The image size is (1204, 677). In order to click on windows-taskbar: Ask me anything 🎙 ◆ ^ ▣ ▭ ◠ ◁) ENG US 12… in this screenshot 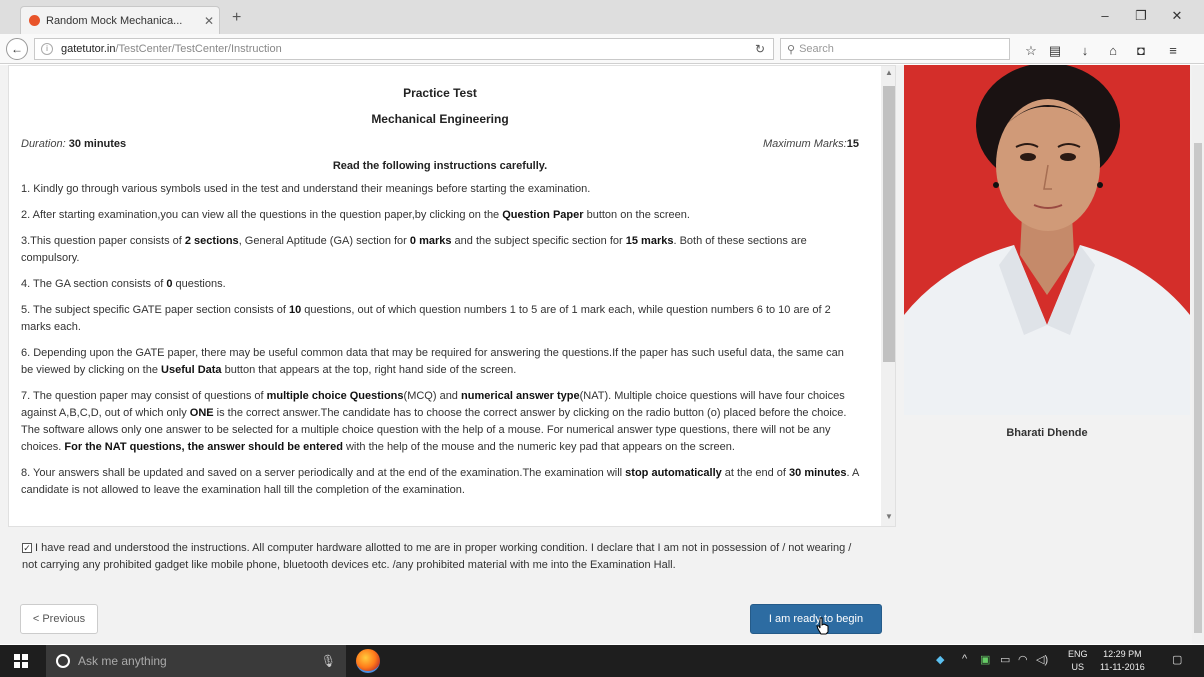, I will do `click(602, 661)`.